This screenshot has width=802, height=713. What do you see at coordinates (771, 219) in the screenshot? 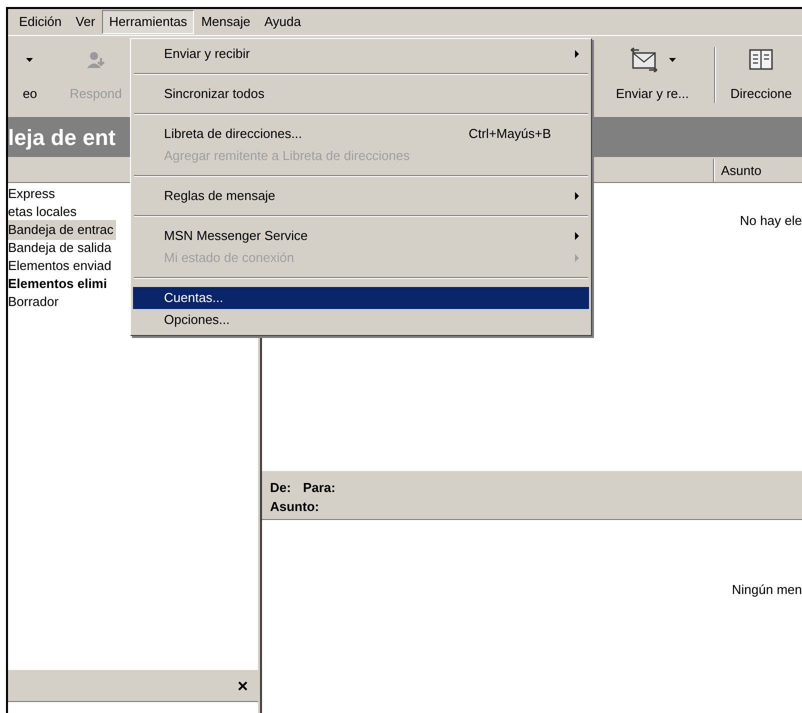
I see `empty-list-text: No hay ele` at bounding box center [771, 219].